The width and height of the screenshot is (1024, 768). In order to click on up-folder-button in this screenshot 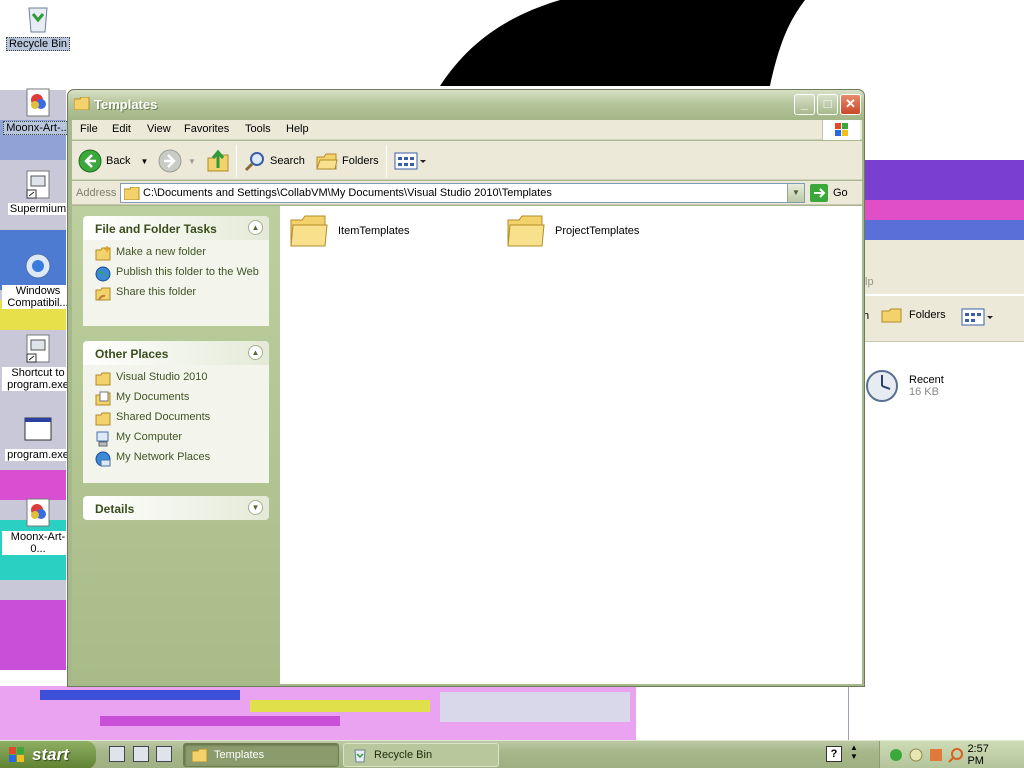, I will do `click(218, 161)`.